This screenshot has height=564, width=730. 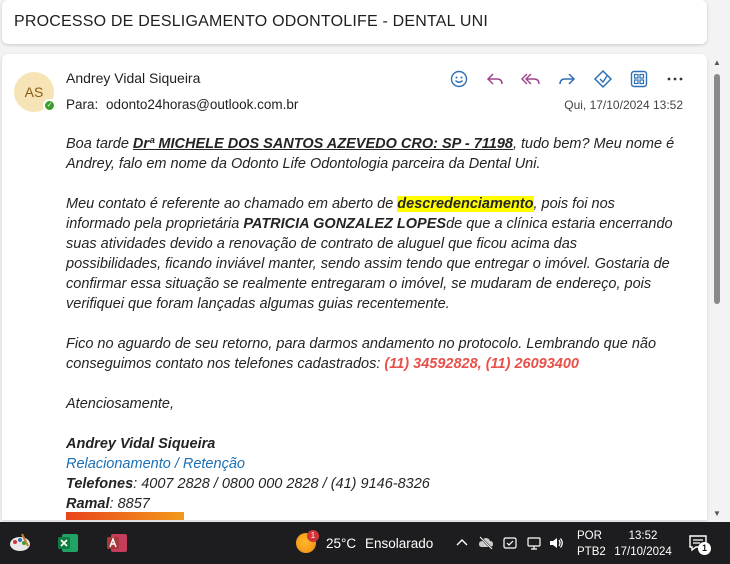 I want to click on scroll-thumb, so click(x=717, y=189).